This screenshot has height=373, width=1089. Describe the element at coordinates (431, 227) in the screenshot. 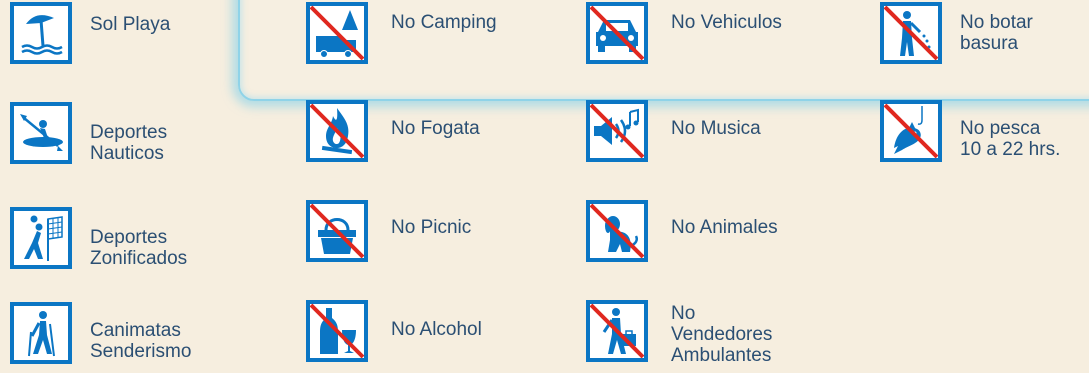

I see `label-line-1: No Picnic` at that location.